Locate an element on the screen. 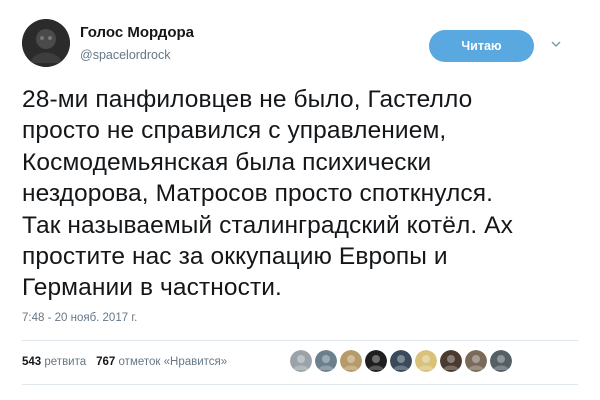  retweets-count: 543 is located at coordinates (32, 362).